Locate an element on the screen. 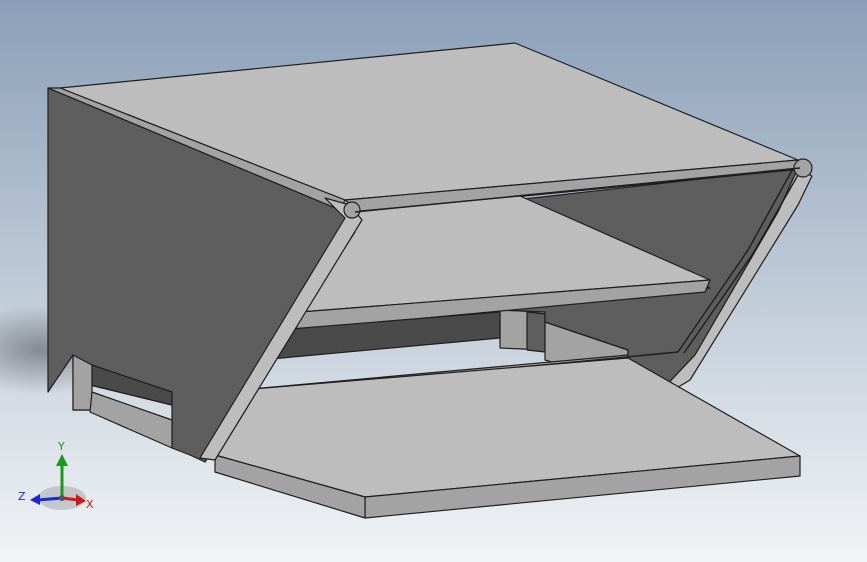  y-axis-arrow is located at coordinates (62, 460).